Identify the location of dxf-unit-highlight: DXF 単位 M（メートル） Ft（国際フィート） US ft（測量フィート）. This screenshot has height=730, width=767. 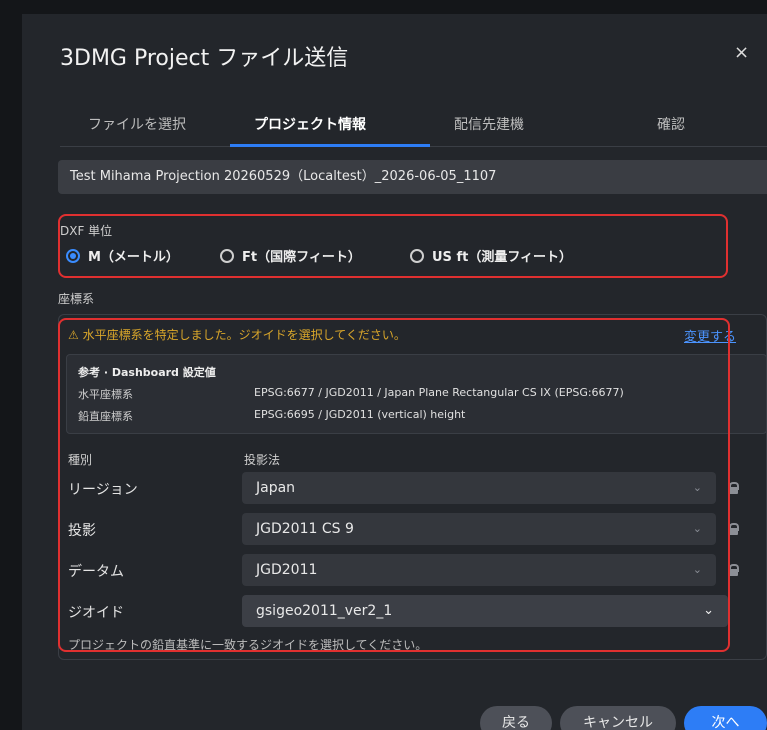
(393, 246).